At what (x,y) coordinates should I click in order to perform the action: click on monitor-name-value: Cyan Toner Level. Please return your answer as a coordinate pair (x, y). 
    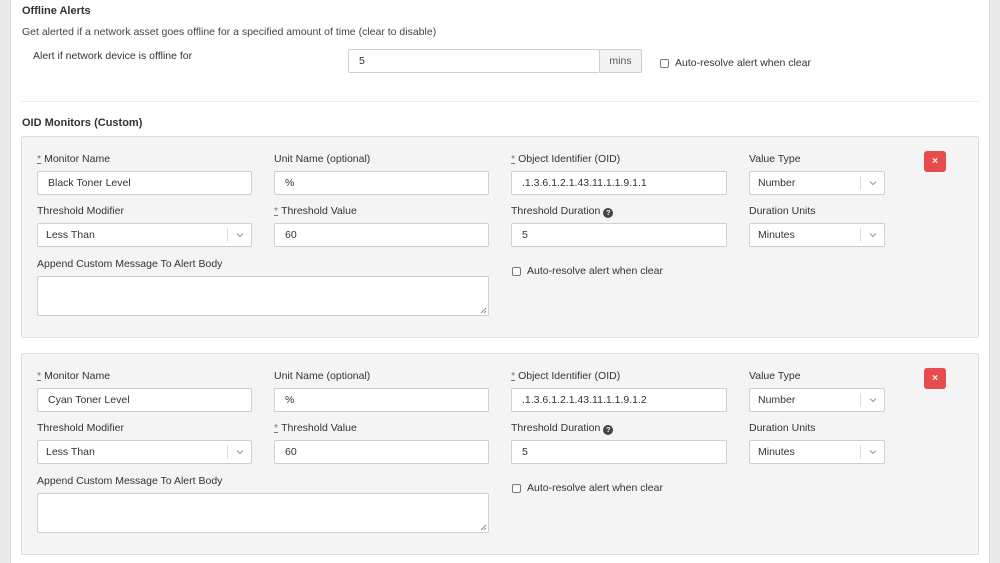
    Looking at the image, I should click on (89, 400).